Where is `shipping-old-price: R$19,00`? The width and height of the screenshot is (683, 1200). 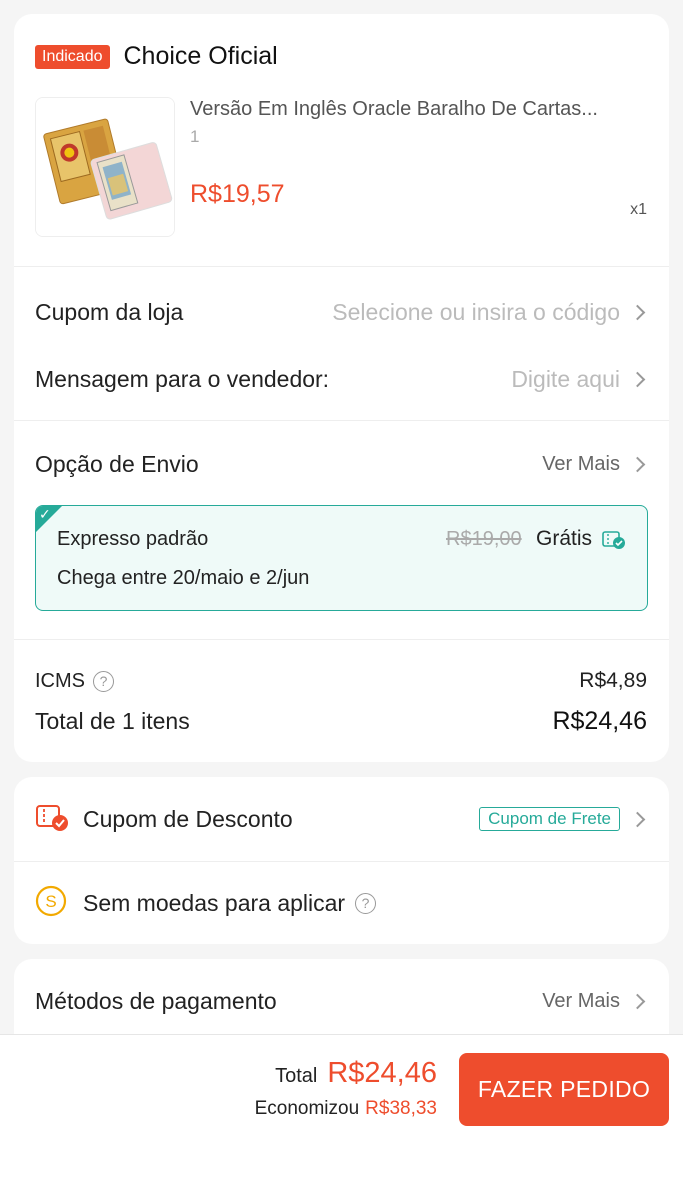
shipping-old-price: R$19,00 is located at coordinates (484, 539).